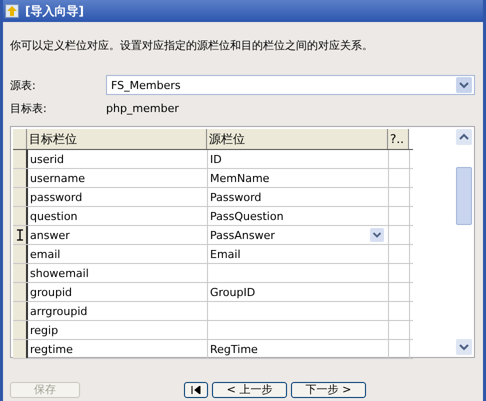 Image resolution: width=486 pixels, height=401 pixels. I want to click on table-cell: RegTime, so click(298, 349).